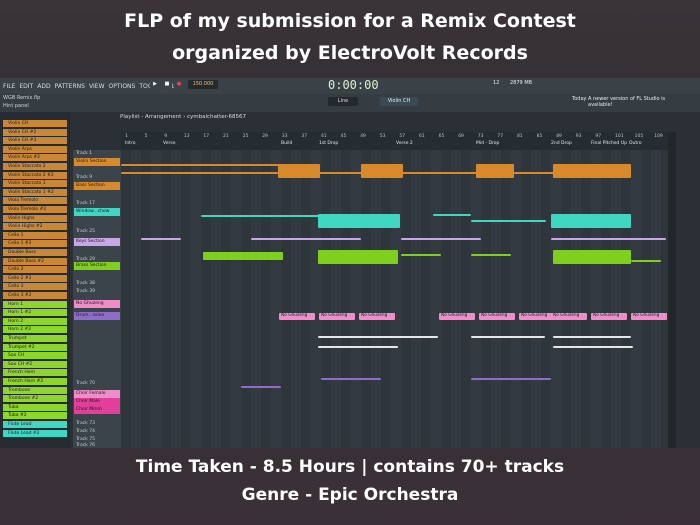  Describe the element at coordinates (122, 86) in the screenshot. I see `menu-options: OPTIONS` at that location.